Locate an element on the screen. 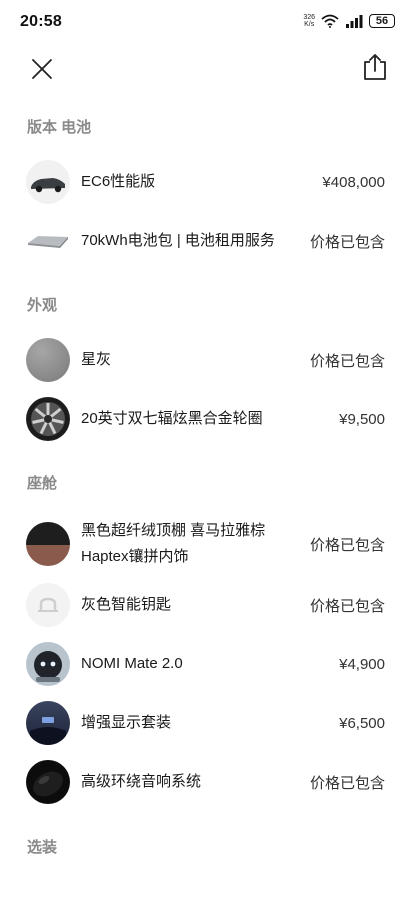 Image resolution: width=417 pixels, height=900 pixels. battery-icon: 56 is located at coordinates (382, 21).